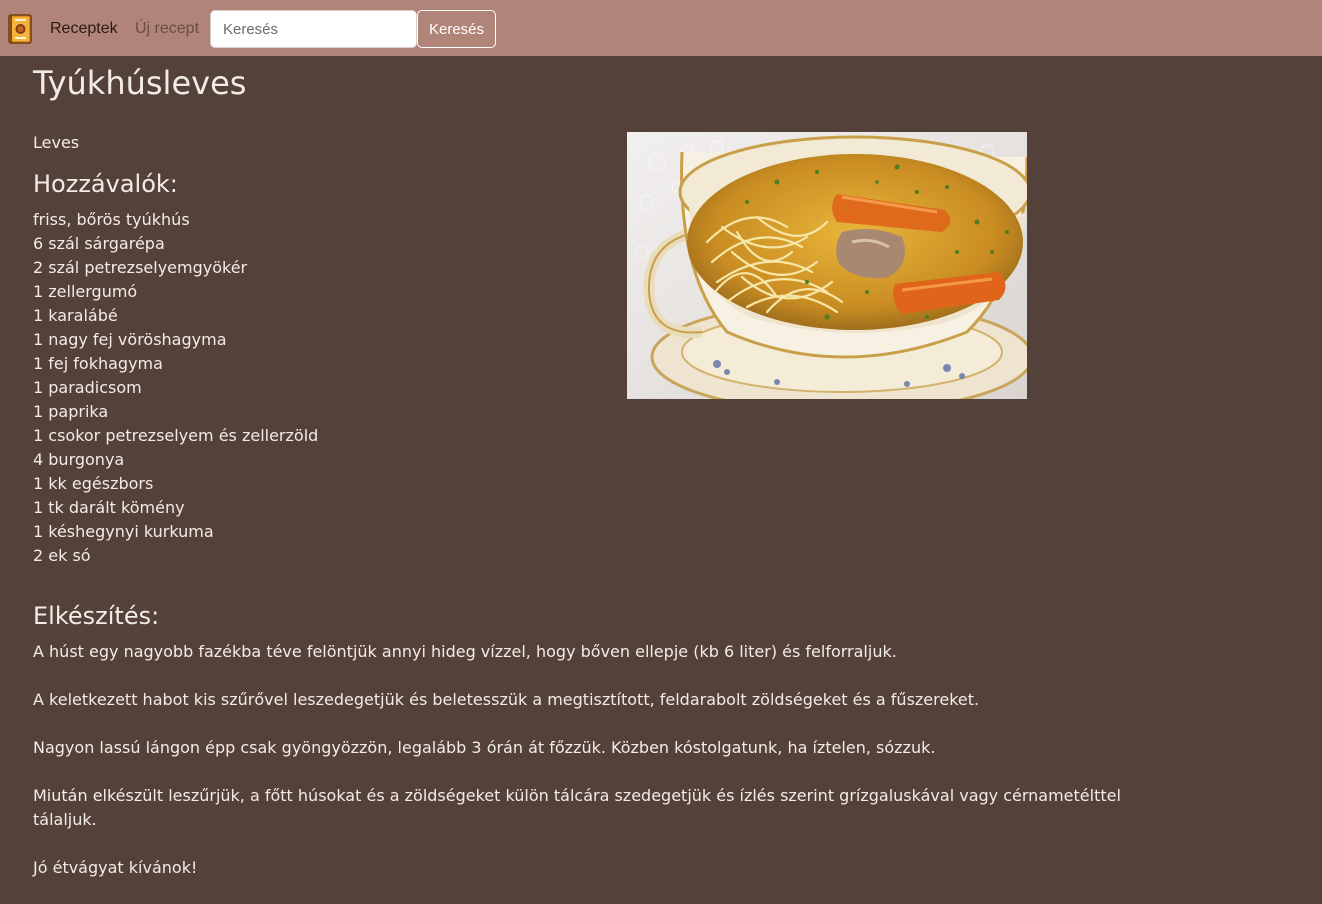 Image resolution: width=1322 pixels, height=904 pixels. I want to click on ingredient-item: 1 tk darált kömény, so click(109, 507).